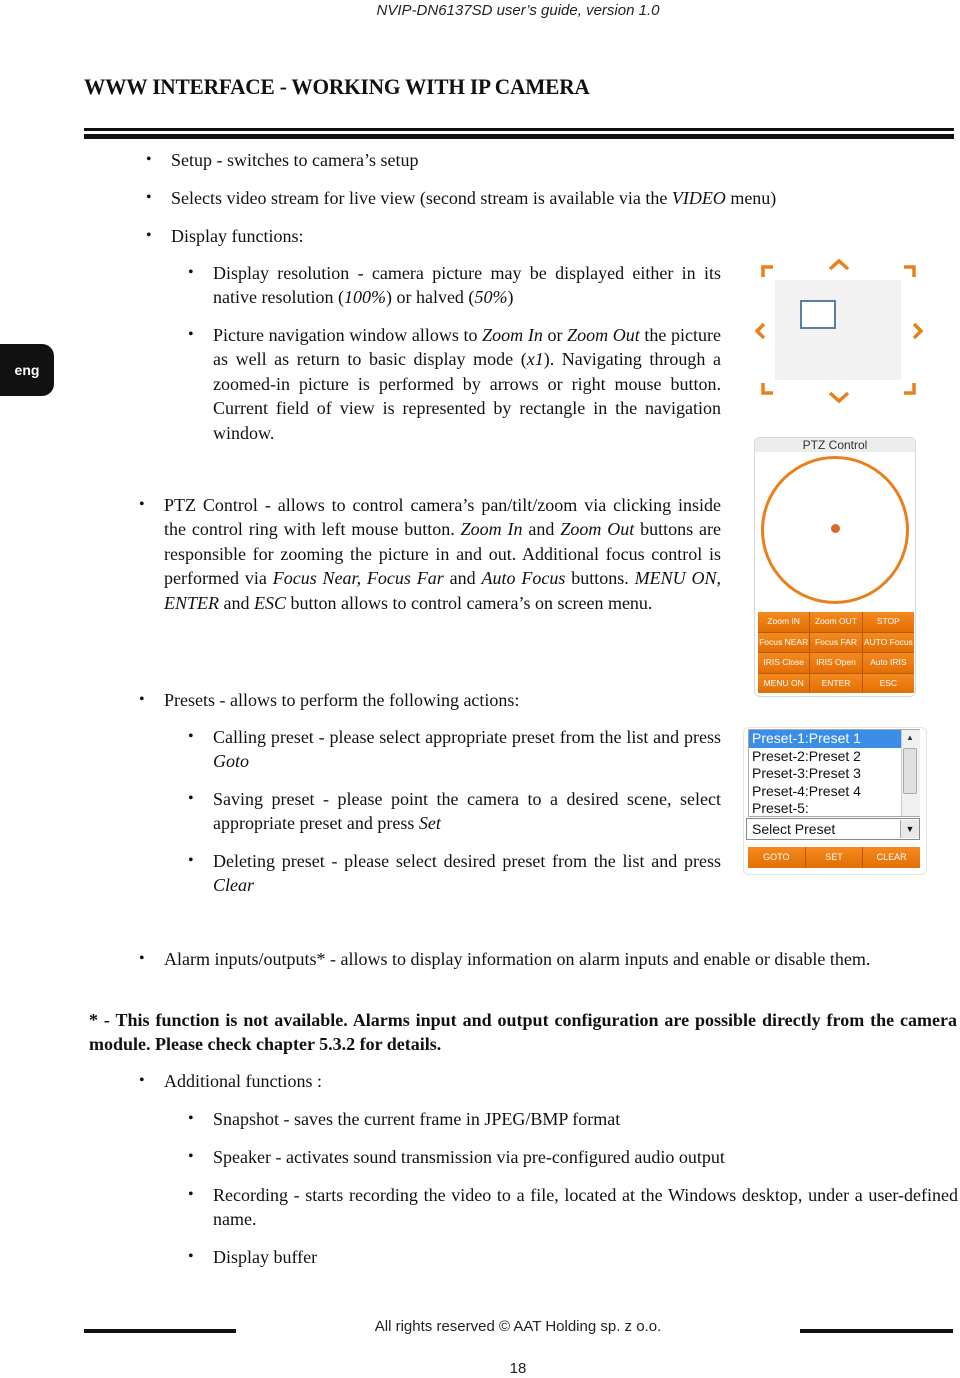  I want to click on corner-top-right-icon, so click(910, 271).